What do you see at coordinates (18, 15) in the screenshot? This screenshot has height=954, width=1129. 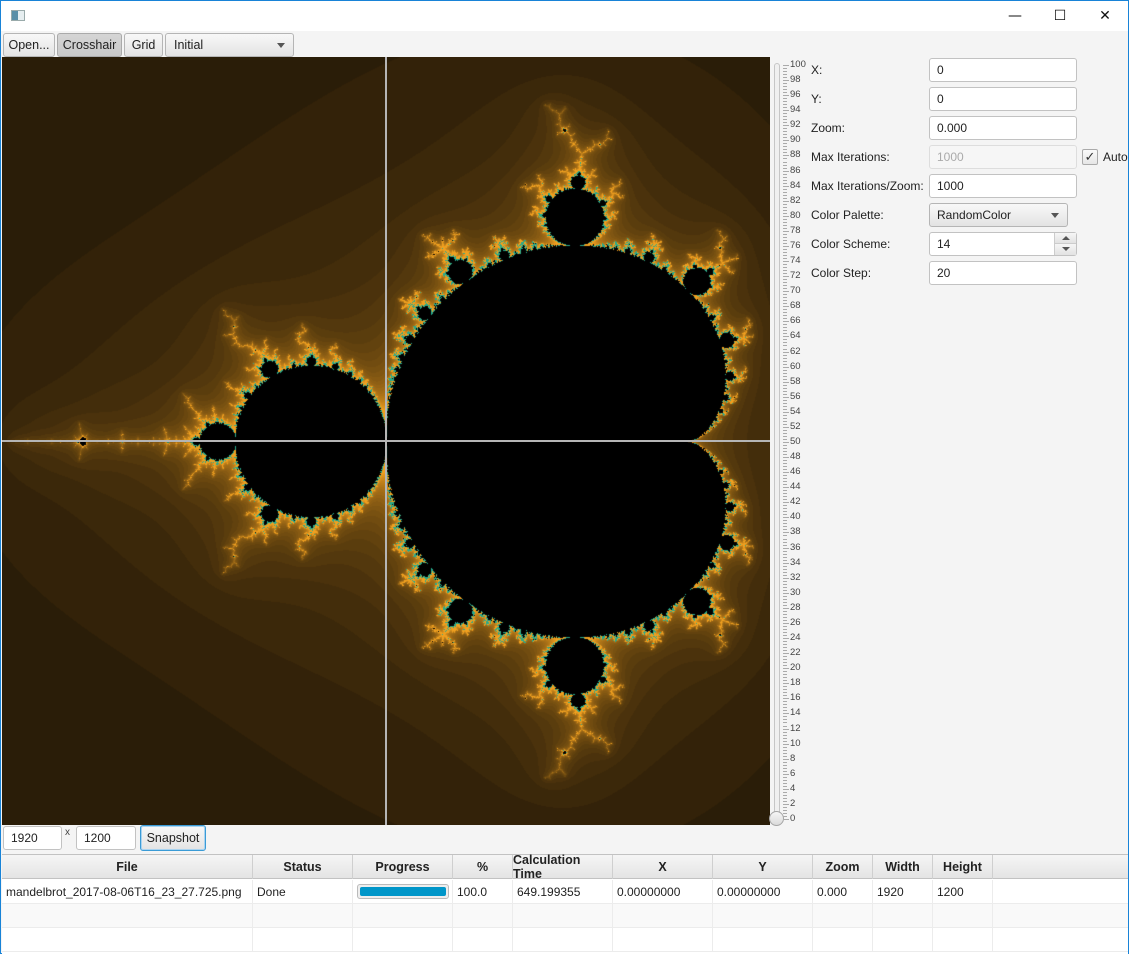 I see `app-icon` at bounding box center [18, 15].